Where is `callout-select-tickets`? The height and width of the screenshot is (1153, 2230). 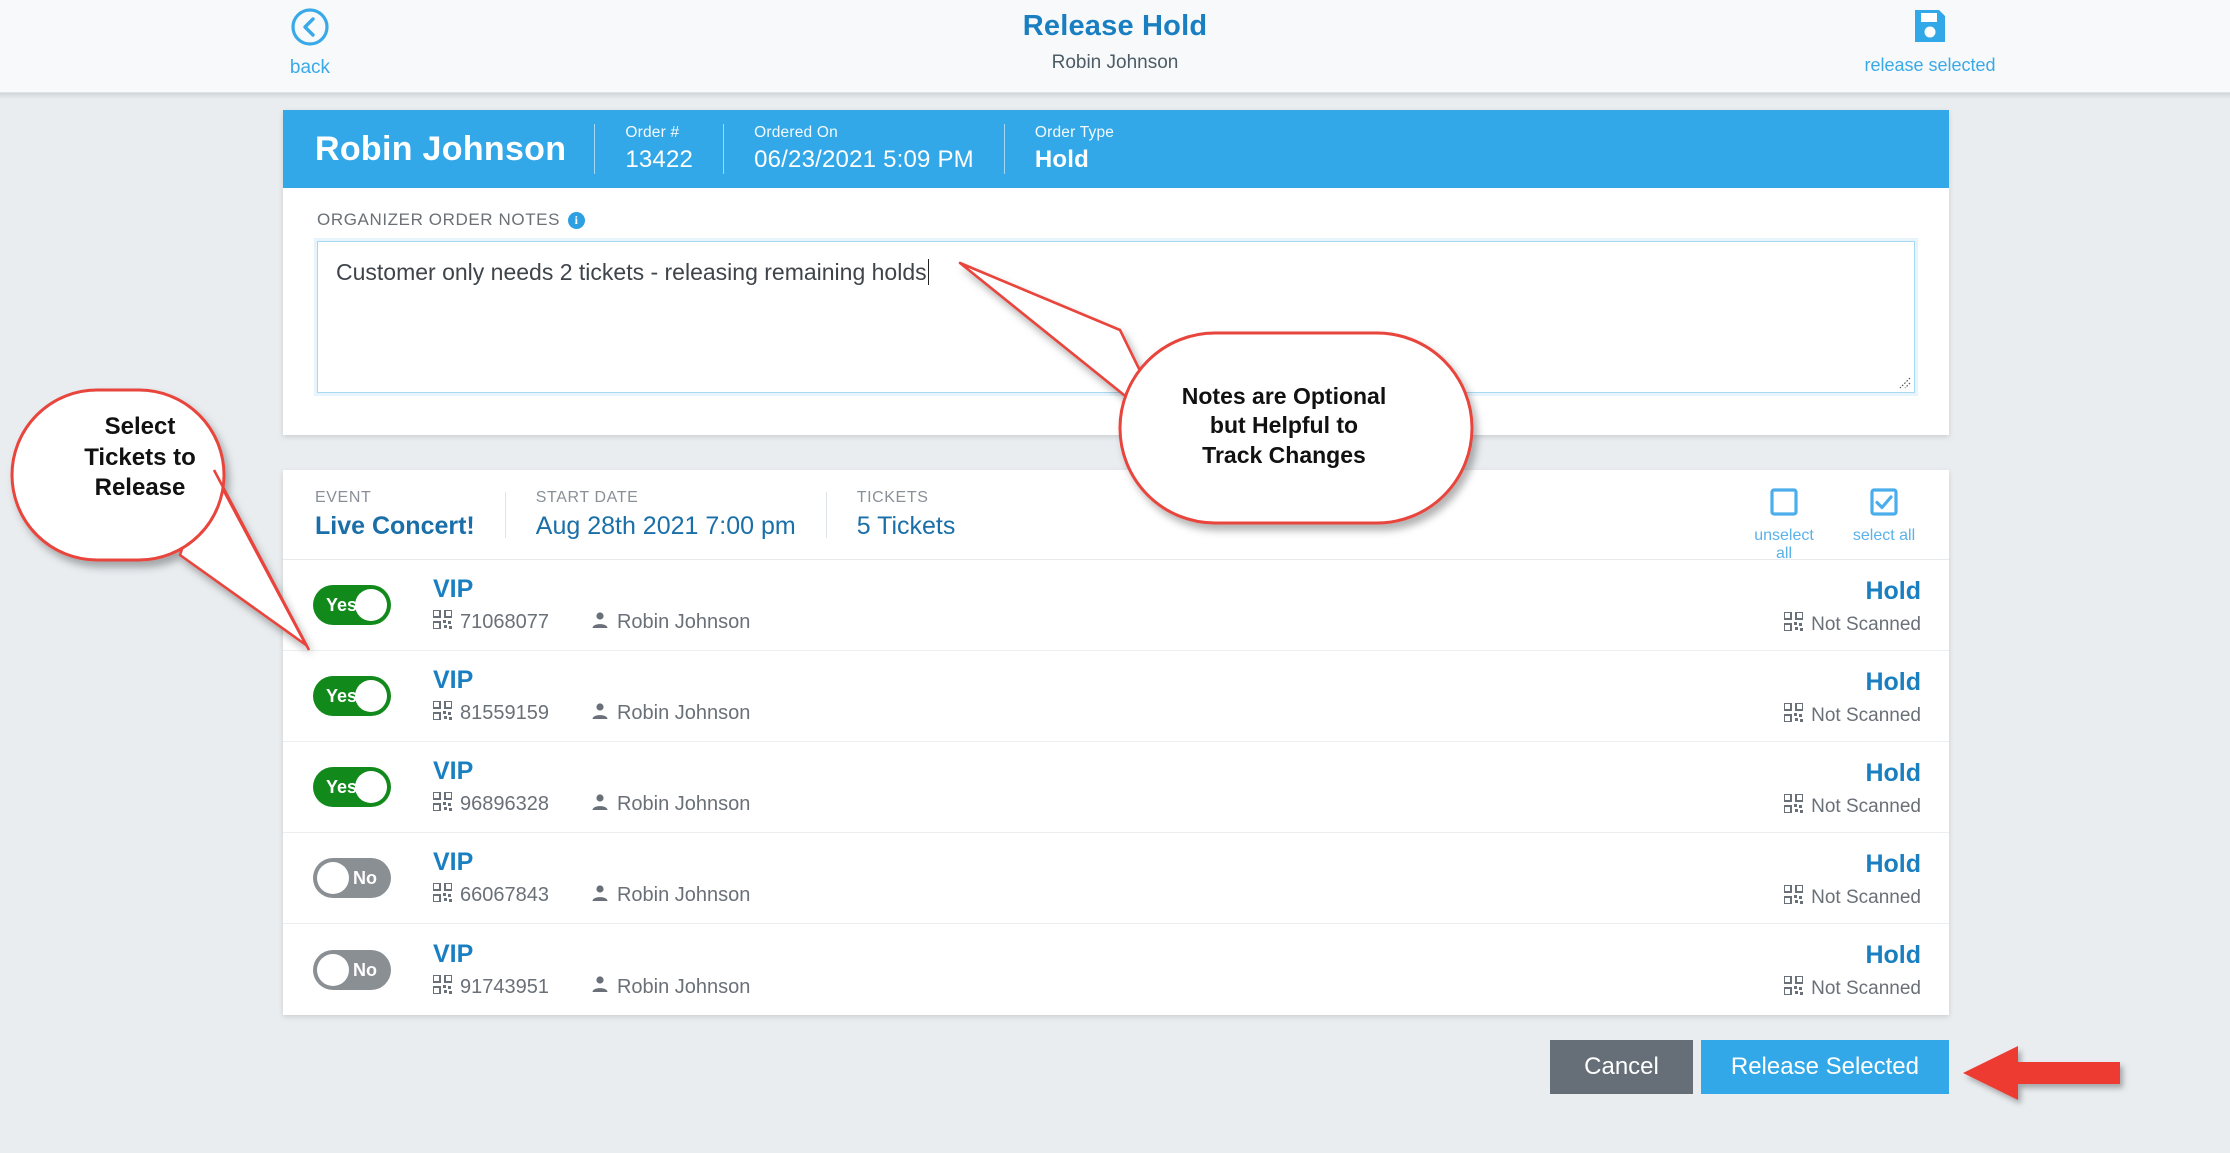
callout-select-tickets is located at coordinates (159, 517).